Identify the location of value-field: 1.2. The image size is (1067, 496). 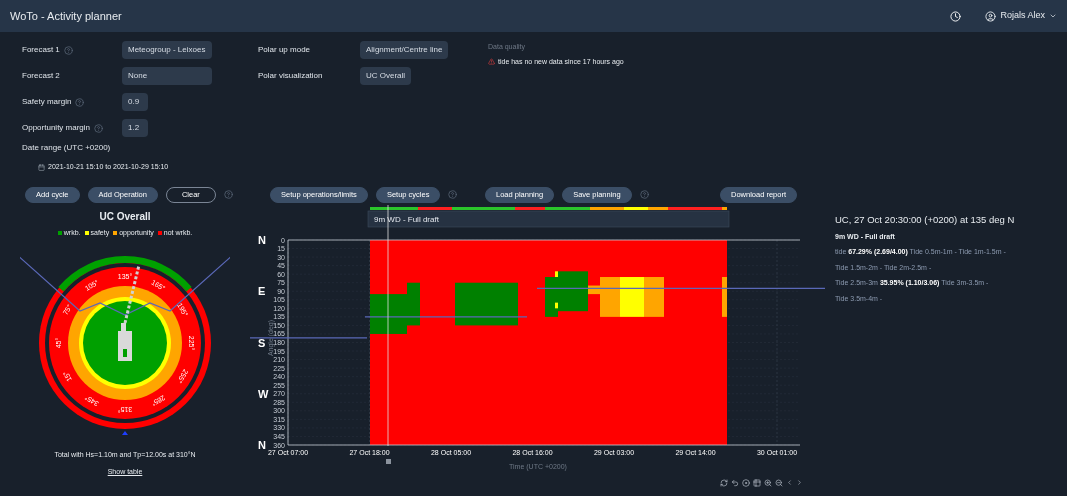
(135, 128).